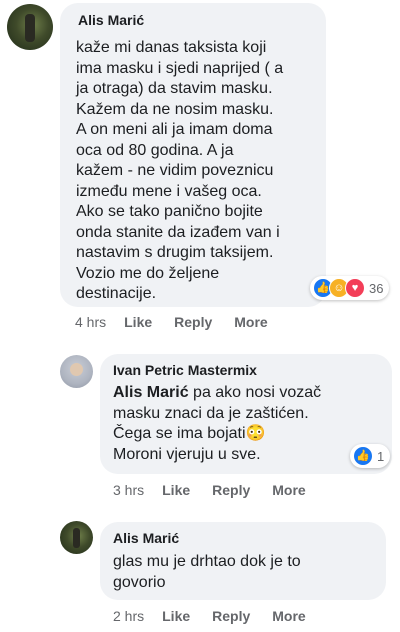 The height and width of the screenshot is (632, 400). I want to click on comment-author: Ivan Petric Mastermix, so click(185, 370).